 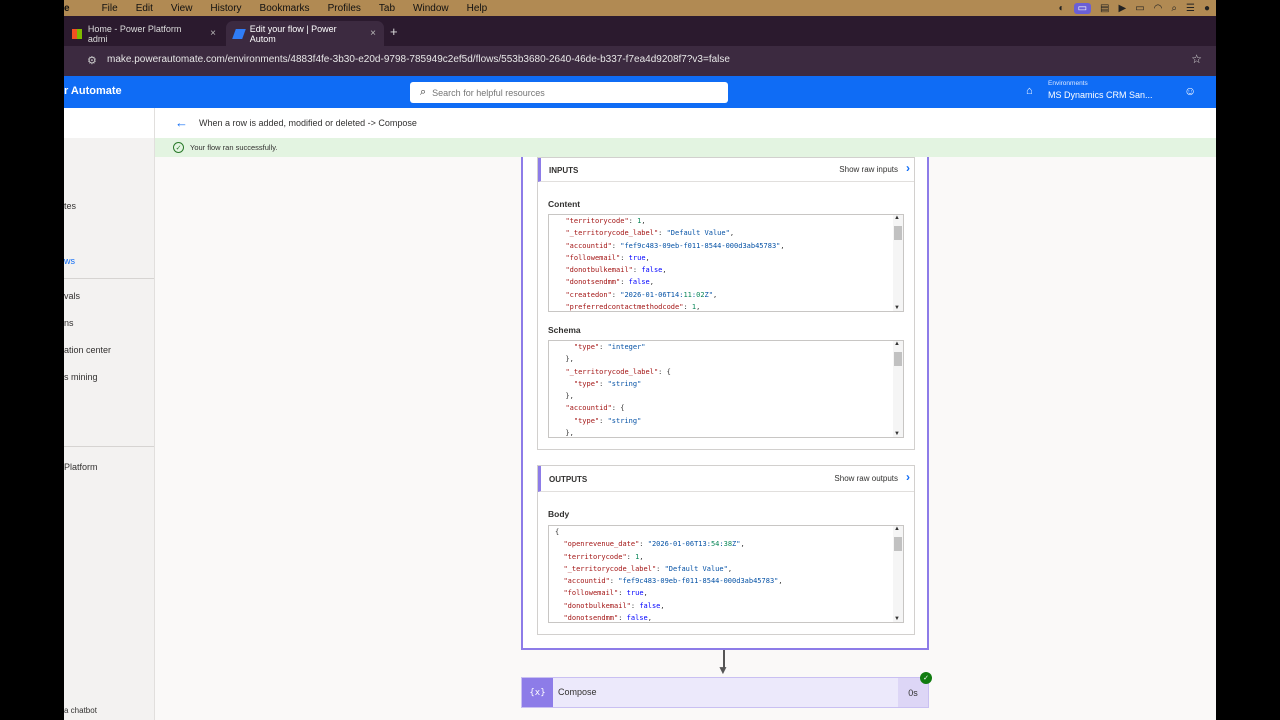 I want to click on menu-help: Help, so click(x=477, y=8).